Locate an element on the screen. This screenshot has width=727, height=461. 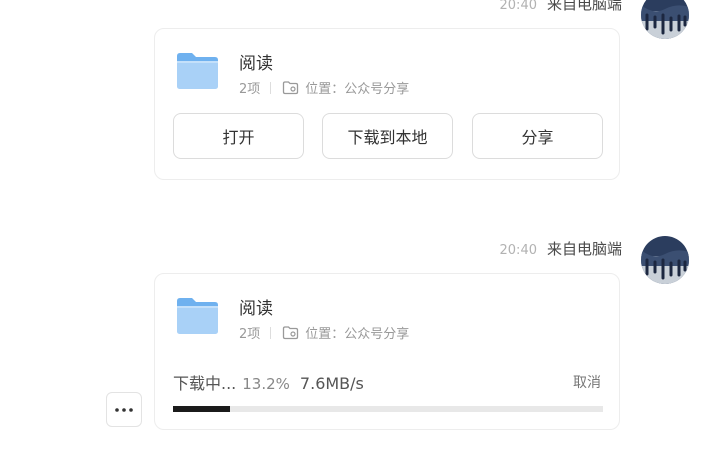
download-status: 下载中... 13.2% 7.6MB/s is located at coordinates (268, 382).